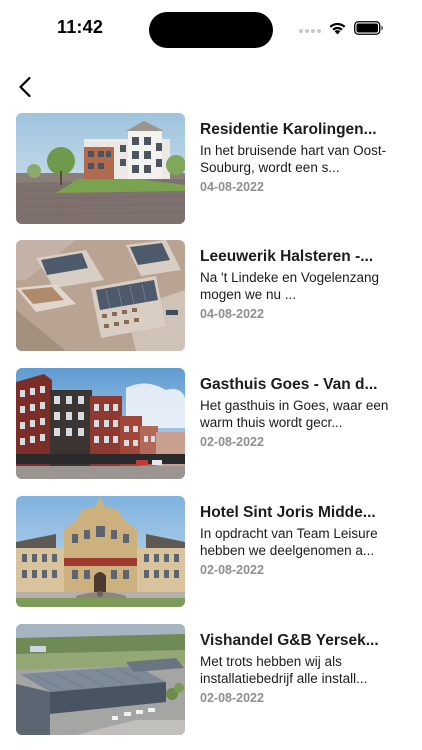 The image size is (422, 750). Describe the element at coordinates (80, 27) in the screenshot. I see `status-time: 11:42` at that location.